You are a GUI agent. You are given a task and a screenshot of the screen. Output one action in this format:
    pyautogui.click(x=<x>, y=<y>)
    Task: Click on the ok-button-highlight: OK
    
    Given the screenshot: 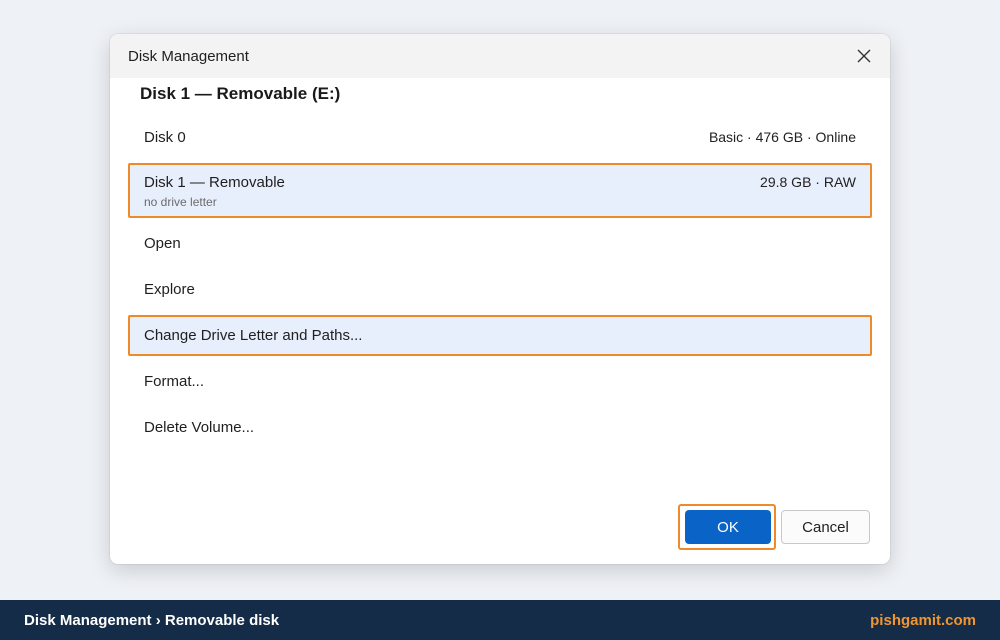 What is the action you would take?
    pyautogui.click(x=727, y=527)
    